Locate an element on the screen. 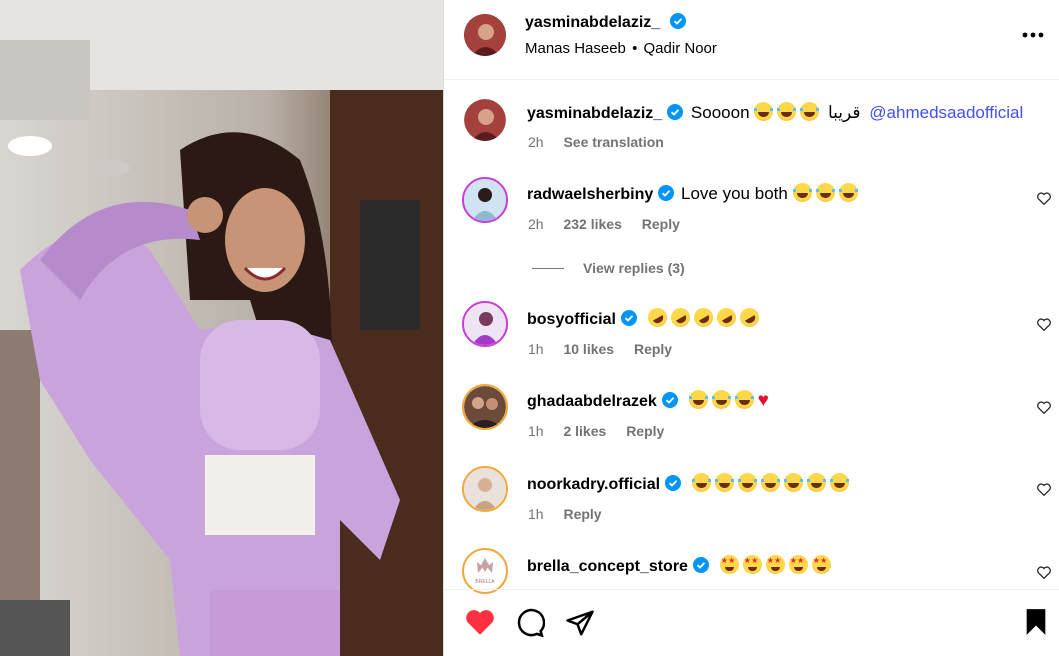  more-options-icon is located at coordinates (1033, 37).